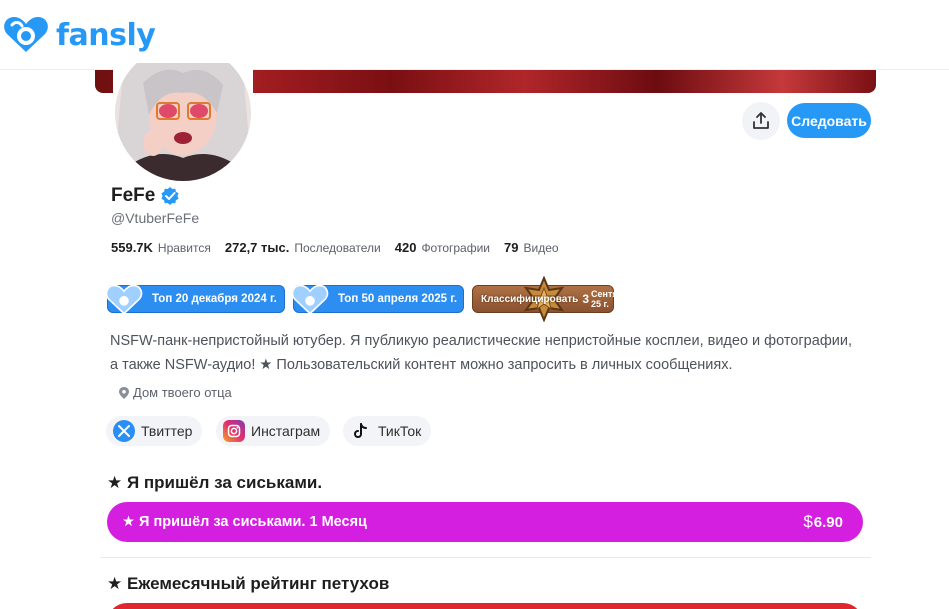 Image resolution: width=949 pixels, height=609 pixels. What do you see at coordinates (106, 35) in the screenshot?
I see `logo-text: fansly` at bounding box center [106, 35].